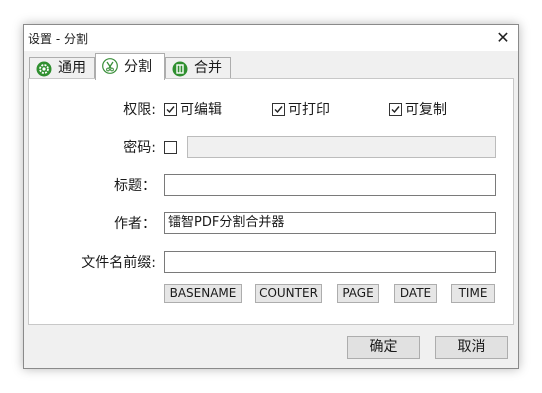 Image resolution: width=542 pixels, height=393 pixels. I want to click on token-basename-button: BASENAME, so click(203, 293).